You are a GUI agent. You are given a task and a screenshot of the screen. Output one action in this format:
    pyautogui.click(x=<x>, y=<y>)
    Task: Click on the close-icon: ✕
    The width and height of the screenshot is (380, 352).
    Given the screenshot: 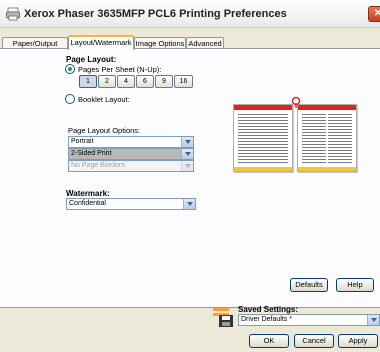 What is the action you would take?
    pyautogui.click(x=376, y=13)
    